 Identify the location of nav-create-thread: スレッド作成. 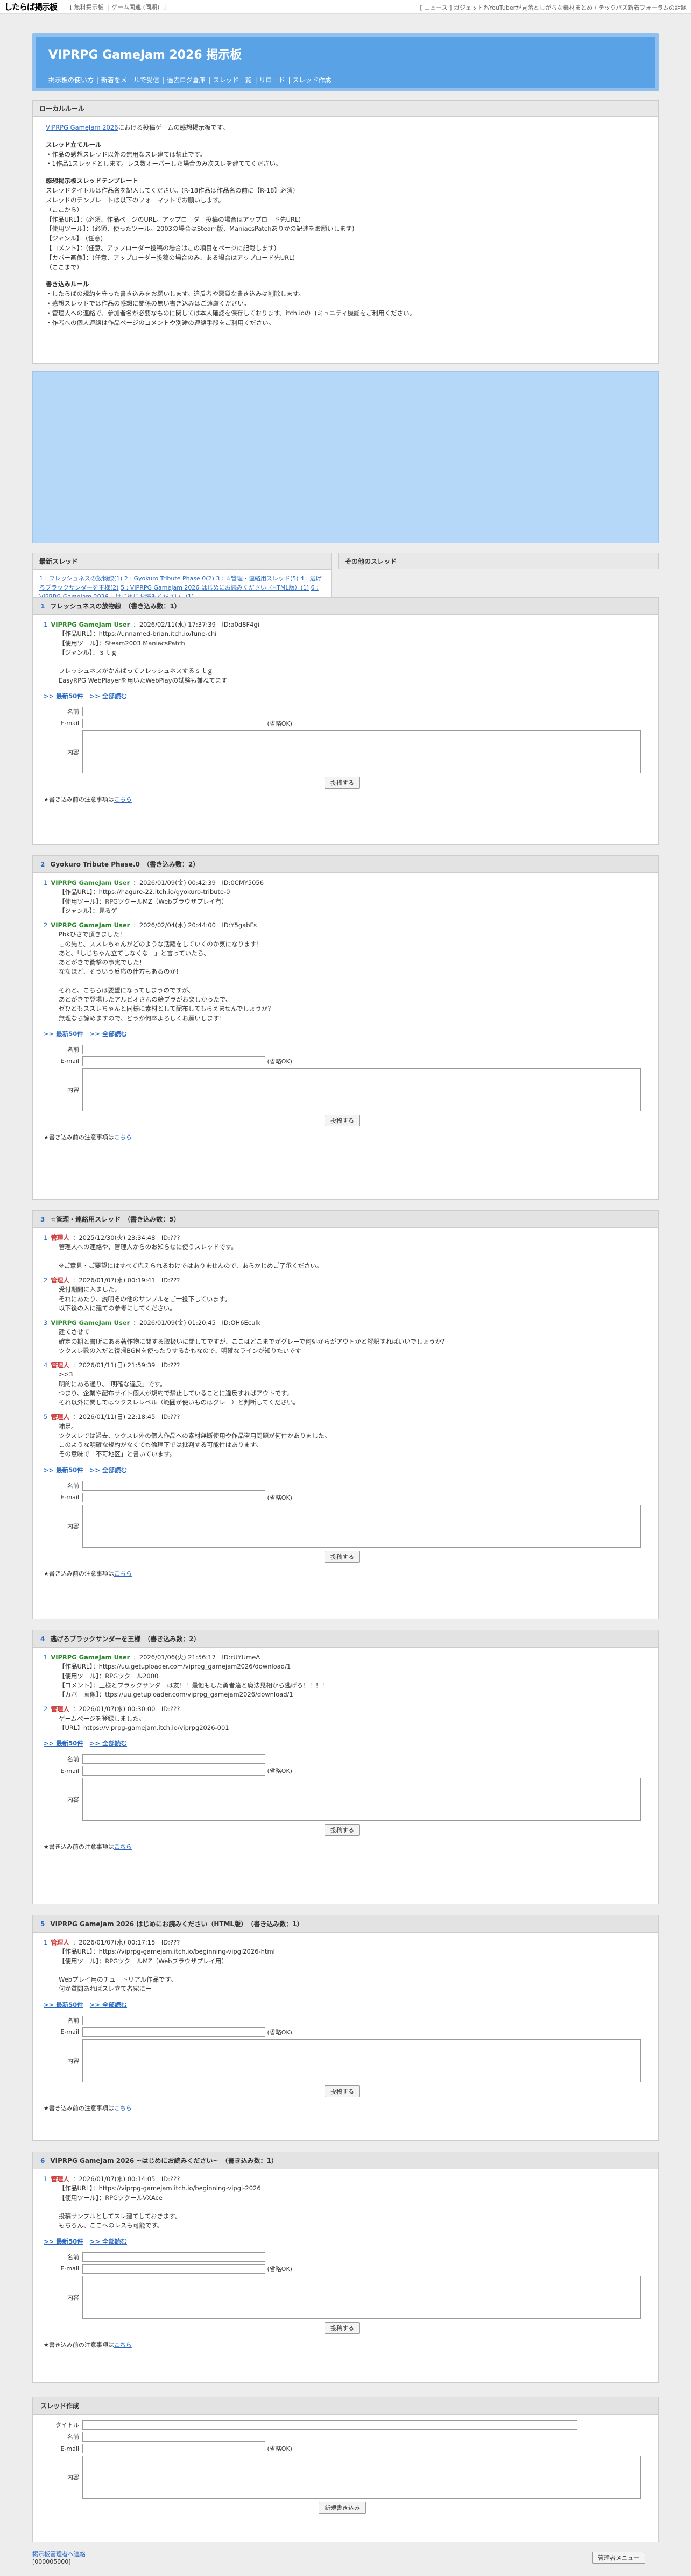
(312, 80).